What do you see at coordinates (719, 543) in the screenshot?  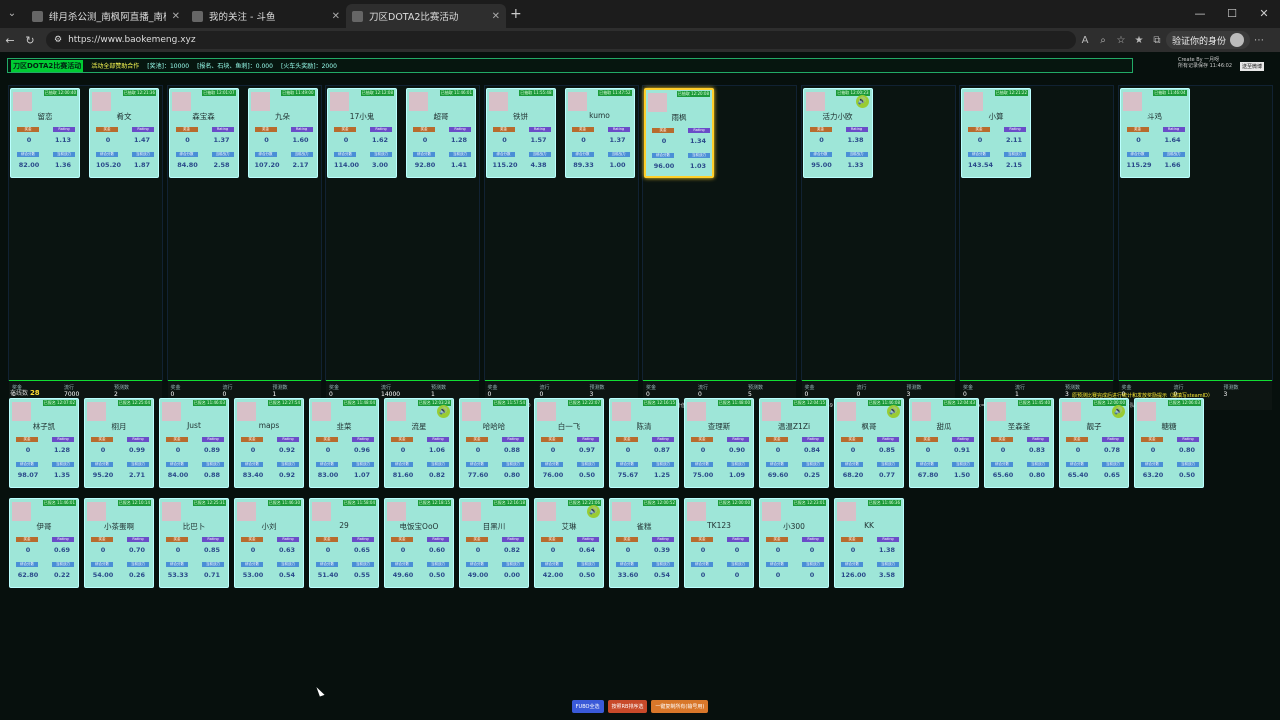 I see `player-card: 已报名 12:00:00 TK123 奖金 Rating 0 0 综合分数 当前战力 0 0` at bounding box center [719, 543].